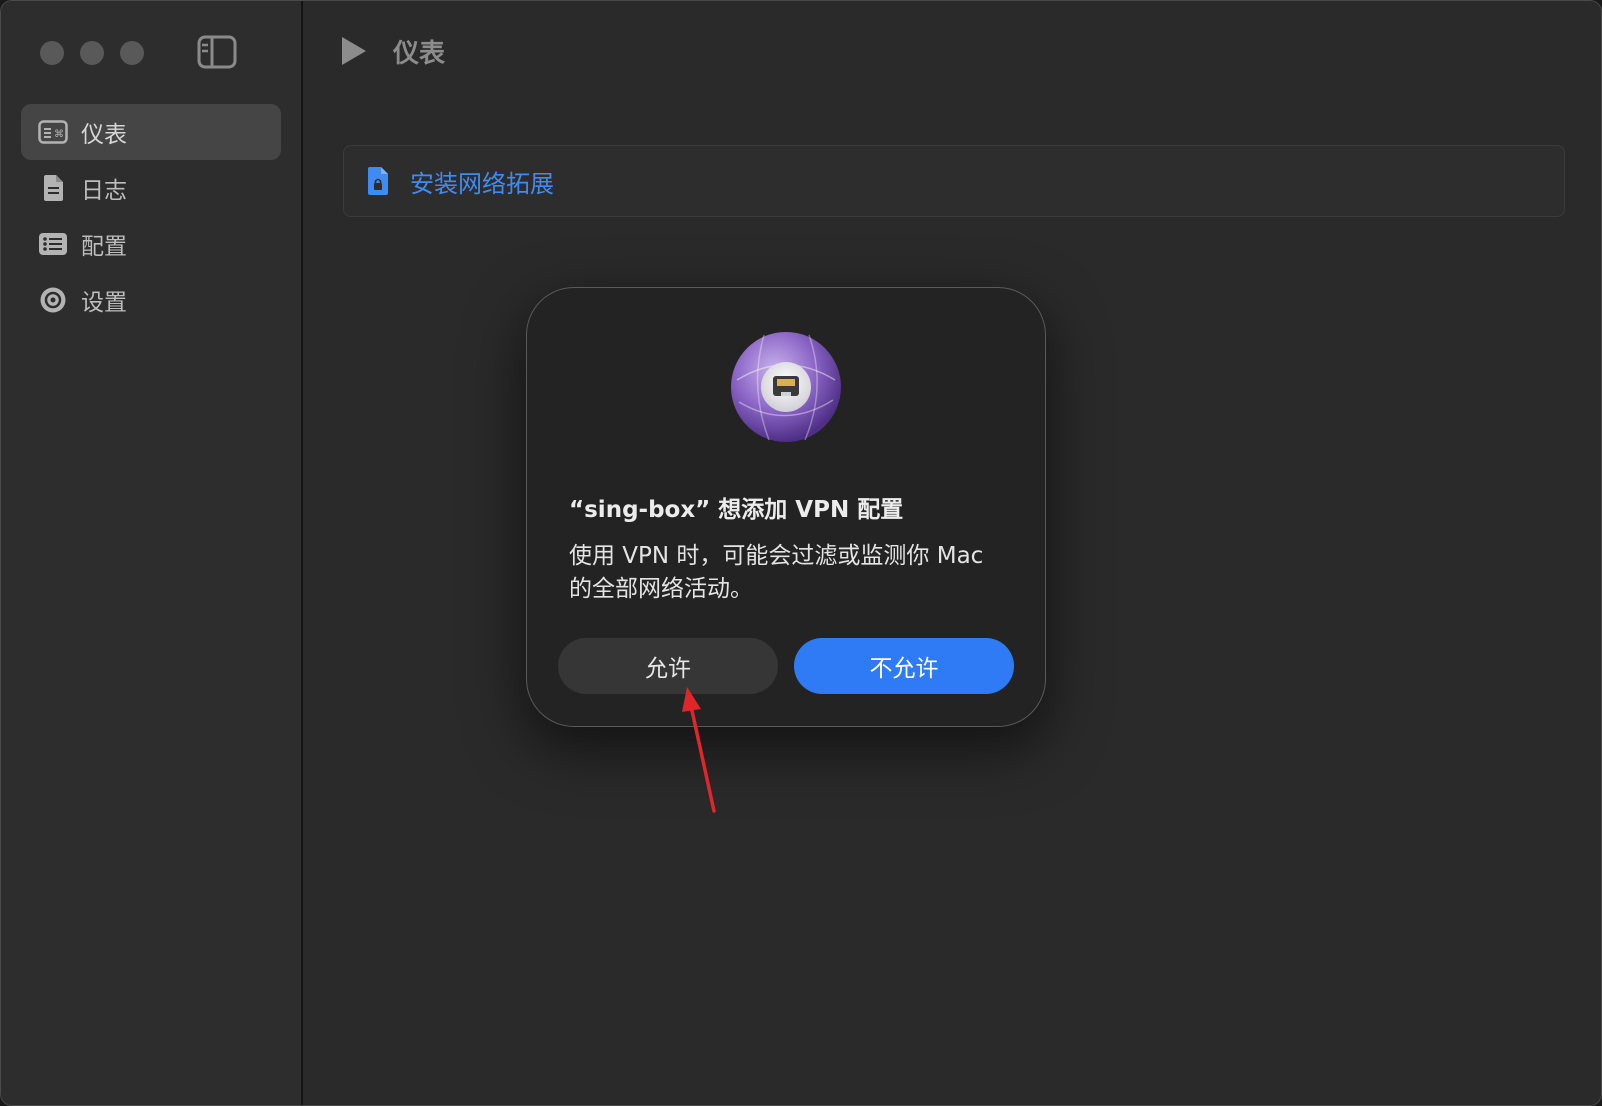  I want to click on sidebar-item-label: 仪表, so click(104, 135).